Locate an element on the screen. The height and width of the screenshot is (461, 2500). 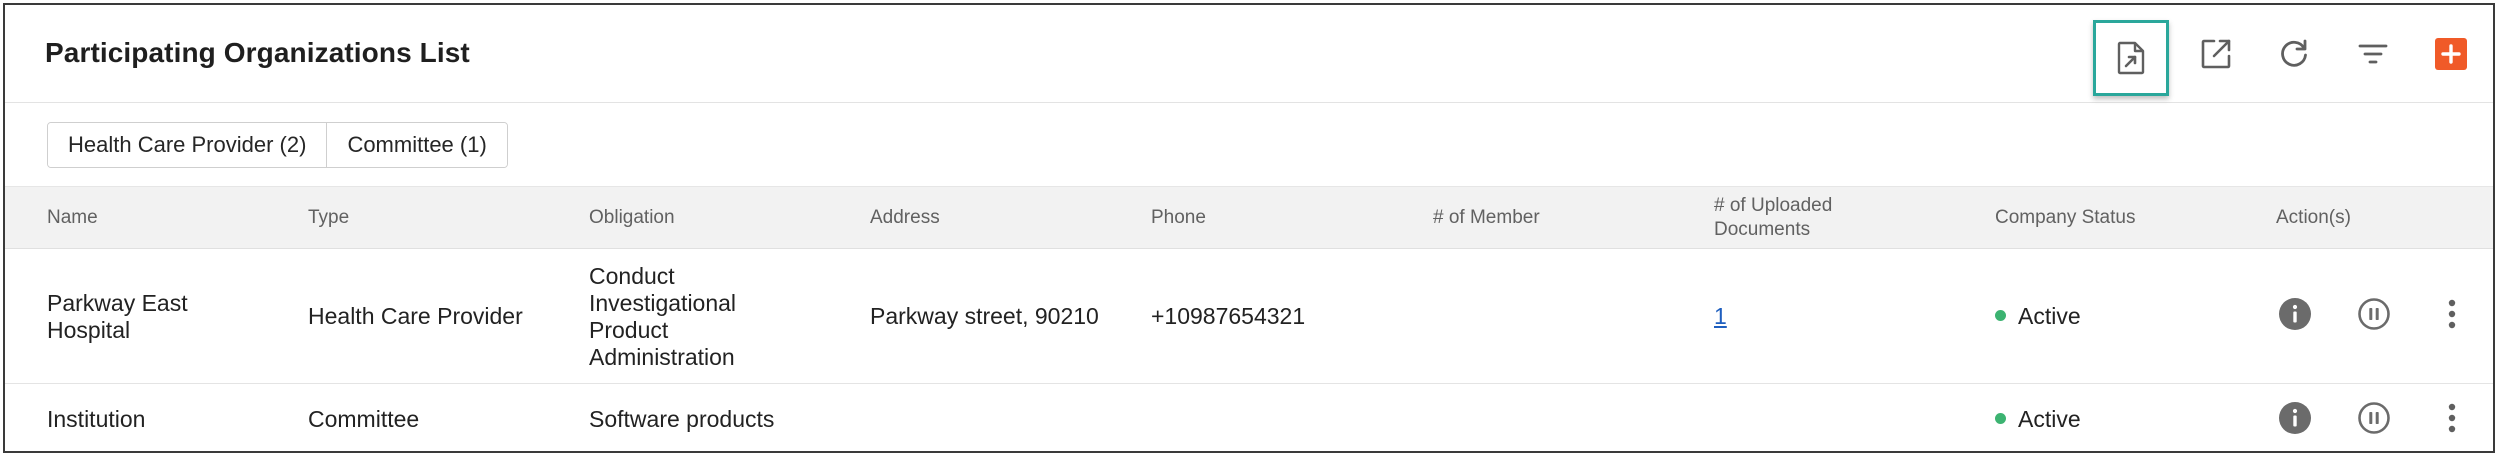
column-header-actions: Action(s) is located at coordinates (2313, 217).